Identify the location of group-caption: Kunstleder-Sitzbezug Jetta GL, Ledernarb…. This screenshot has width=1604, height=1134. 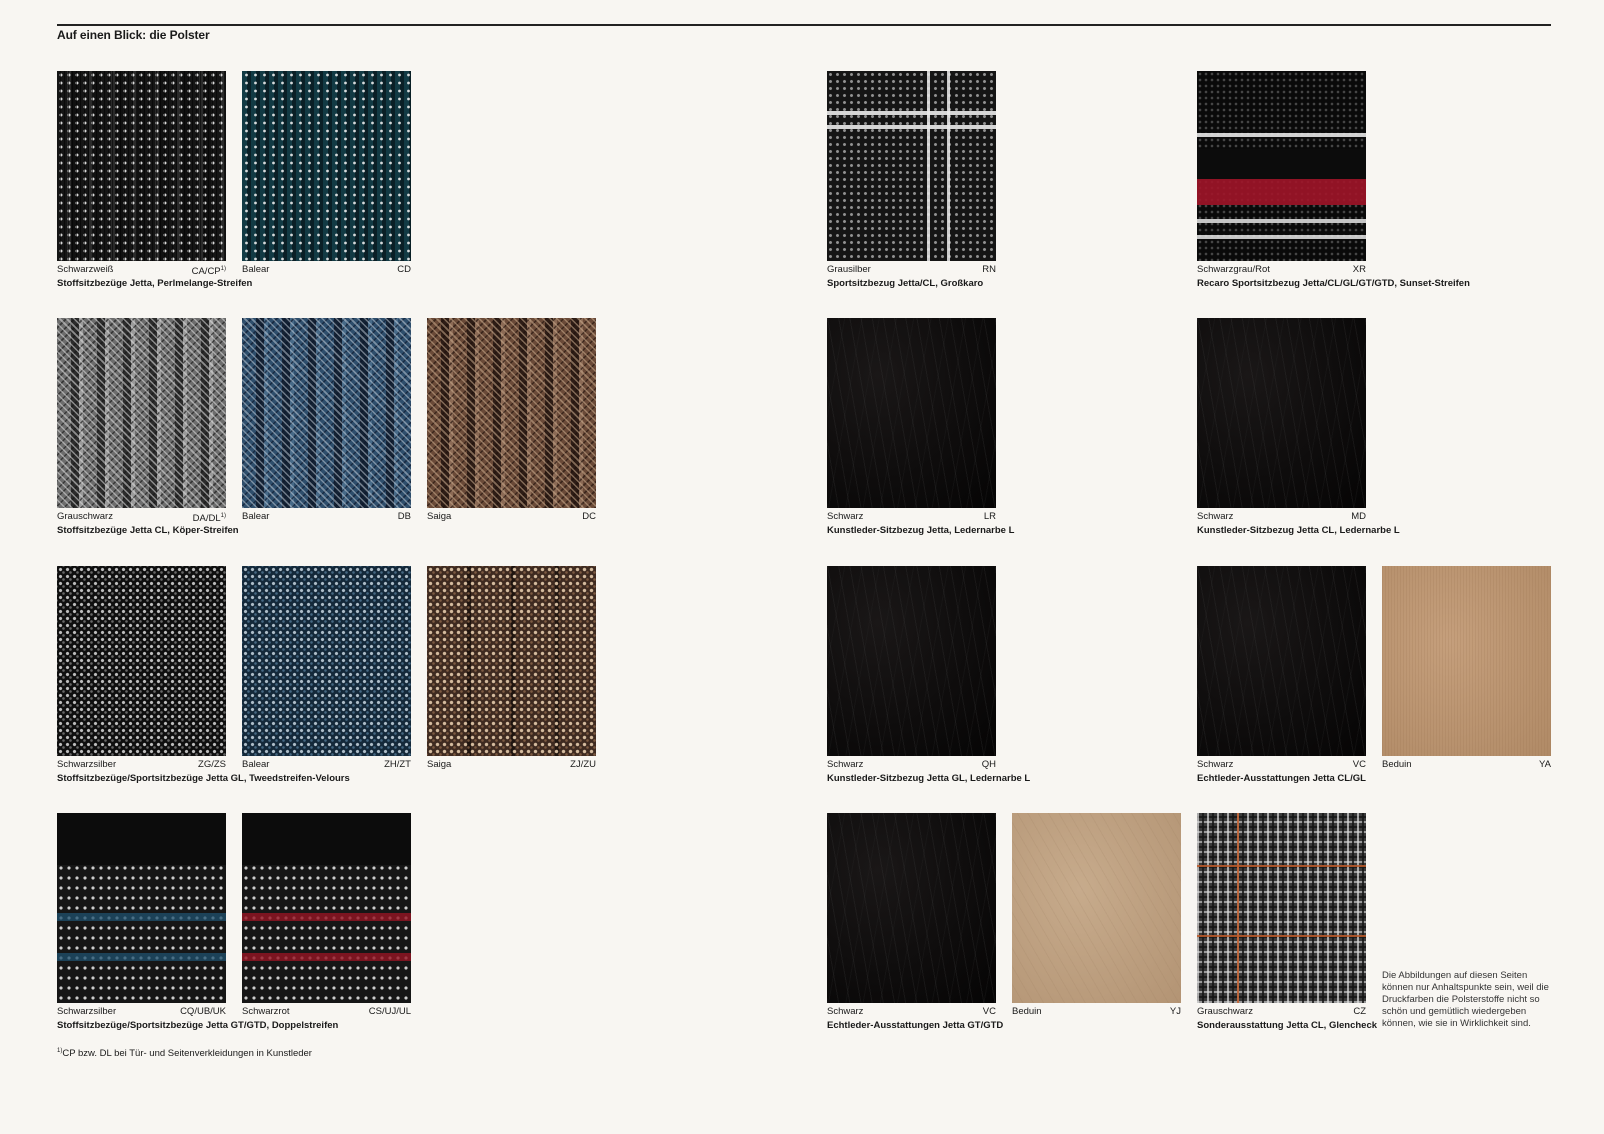
(929, 778).